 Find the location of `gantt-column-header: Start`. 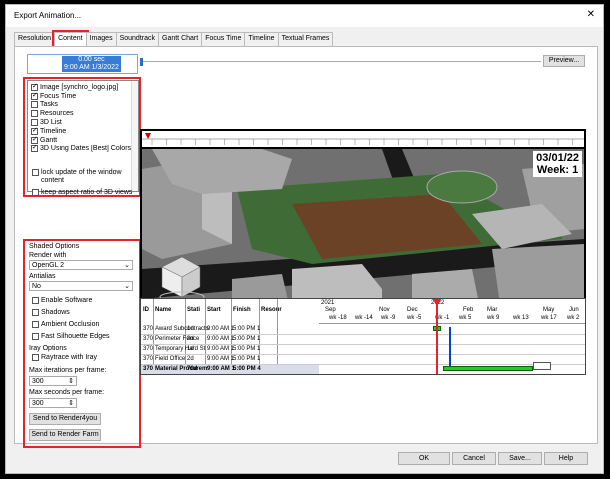

gantt-column-header: Start is located at coordinates (214, 310).